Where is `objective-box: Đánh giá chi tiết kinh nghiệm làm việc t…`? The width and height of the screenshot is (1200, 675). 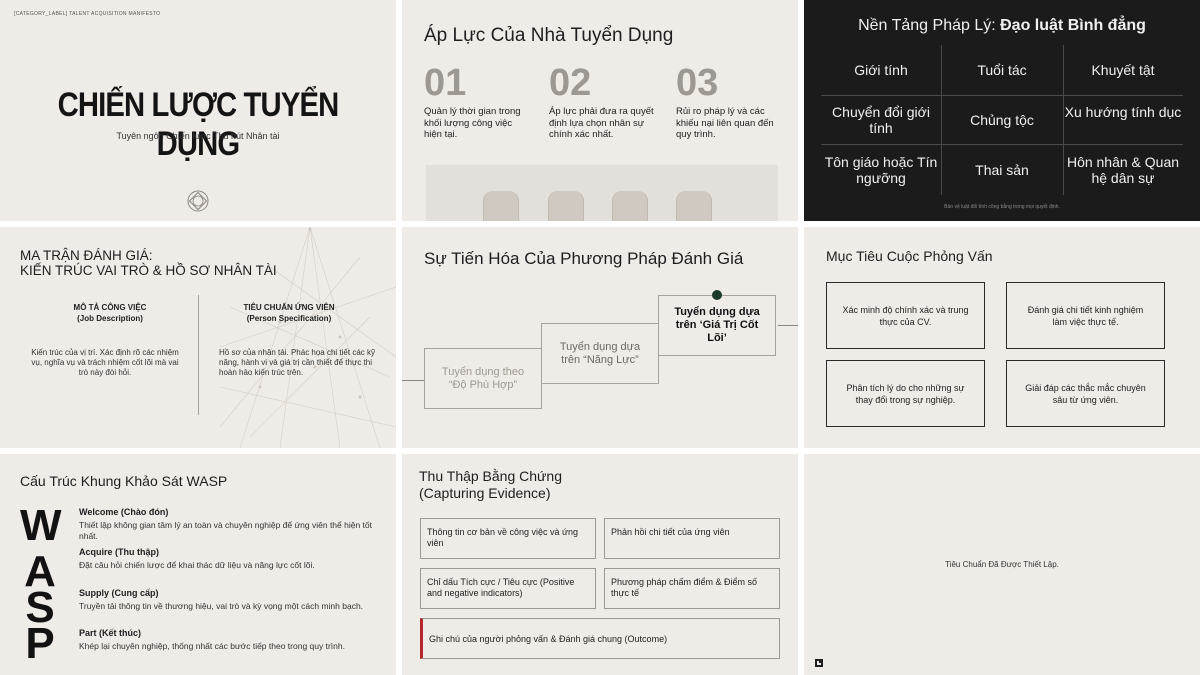
objective-box: Đánh giá chi tiết kinh nghiệm làm việc t… is located at coordinates (1085, 315).